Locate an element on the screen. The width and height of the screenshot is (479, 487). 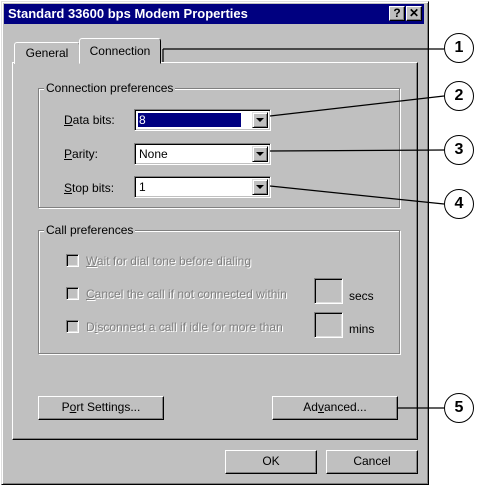
callout-4: 4 is located at coordinates (459, 204).